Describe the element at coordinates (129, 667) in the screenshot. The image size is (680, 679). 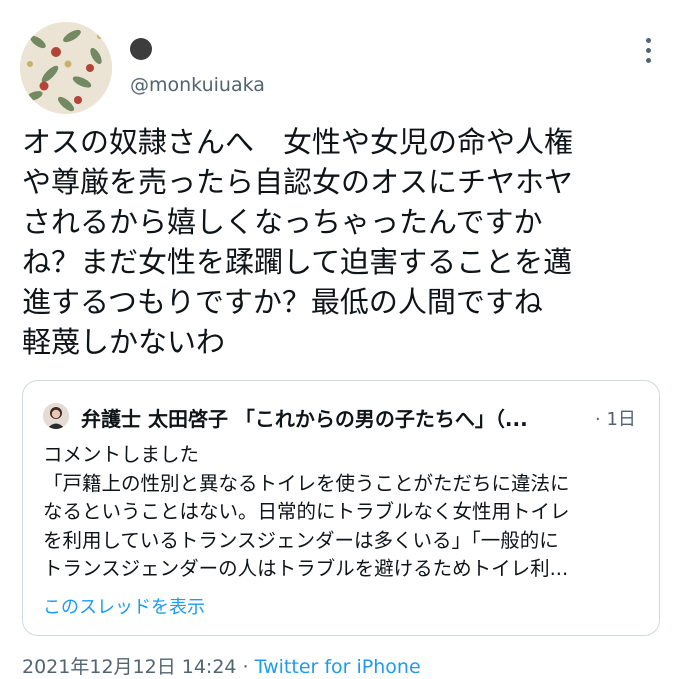
I see `tweet-timestamp: 2021年12月12日 14:24` at that location.